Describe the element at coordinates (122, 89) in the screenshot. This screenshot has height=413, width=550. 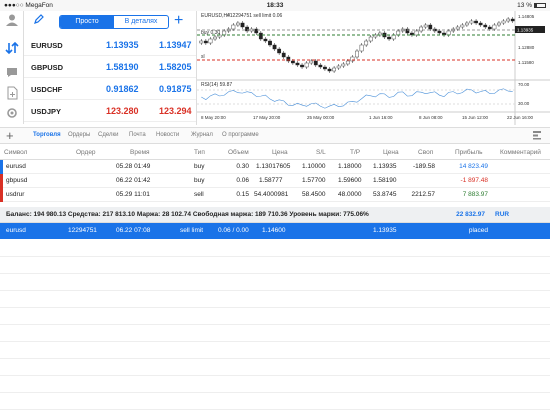
I see `quote-bid: 0.91862` at that location.